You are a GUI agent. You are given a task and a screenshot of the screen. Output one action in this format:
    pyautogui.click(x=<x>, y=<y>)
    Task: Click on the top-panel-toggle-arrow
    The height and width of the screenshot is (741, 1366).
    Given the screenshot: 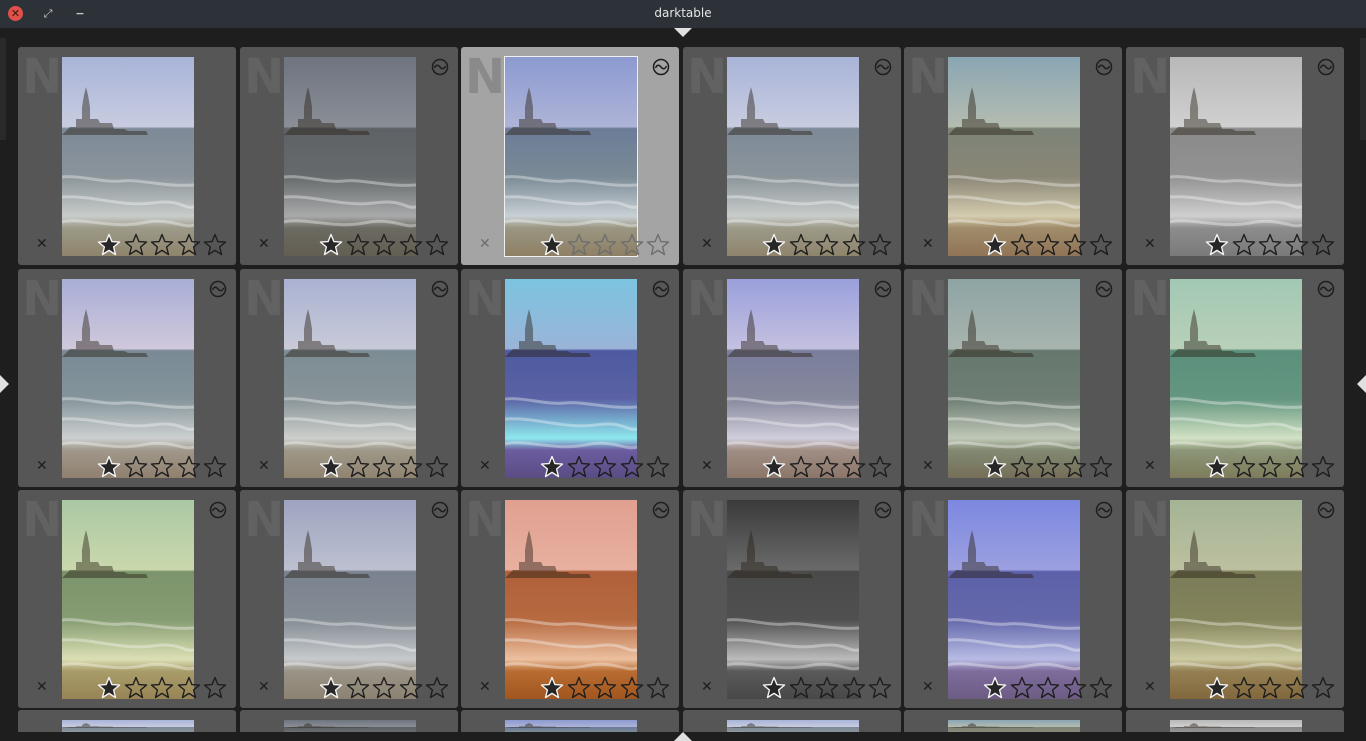 What is the action you would take?
    pyautogui.click(x=683, y=32)
    